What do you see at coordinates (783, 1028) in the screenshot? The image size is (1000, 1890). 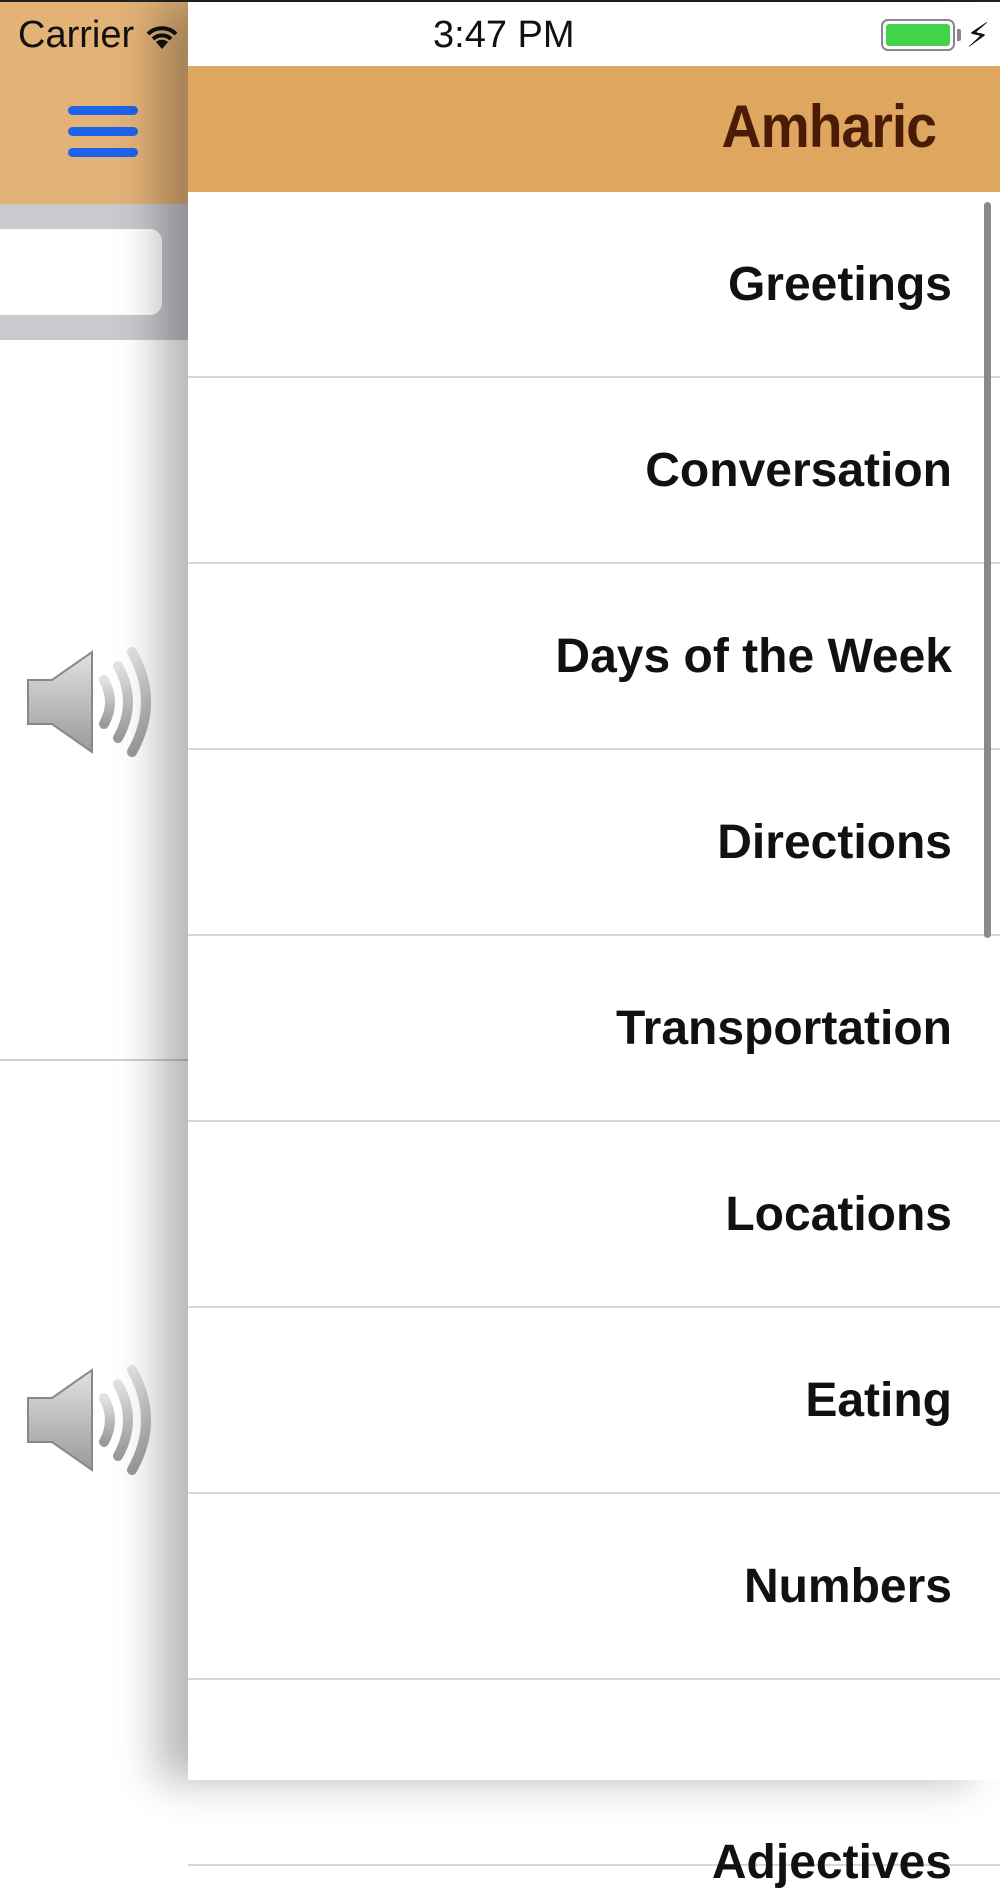 I see `menu-item-label: Transportation` at bounding box center [783, 1028].